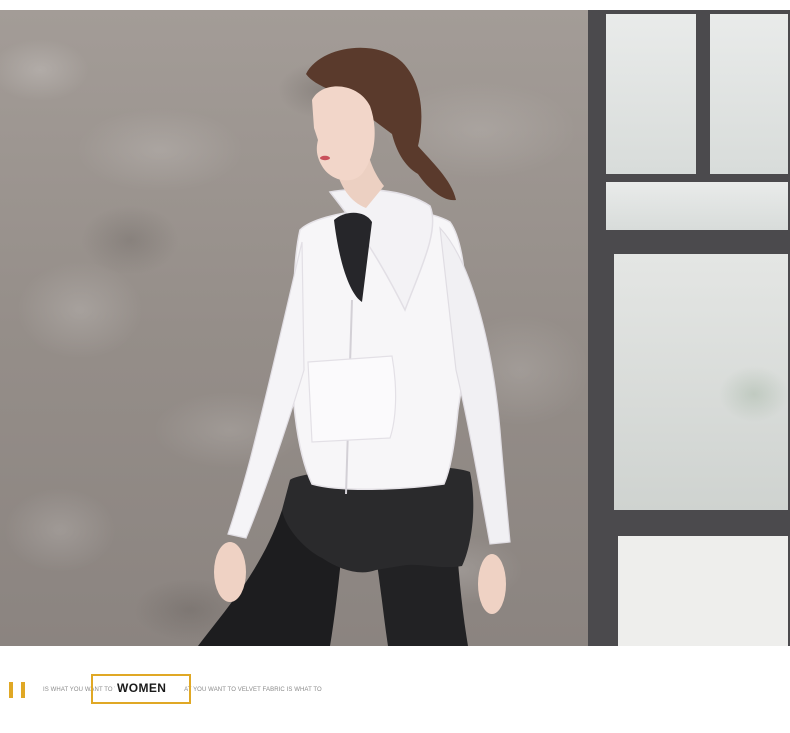 The width and height of the screenshot is (790, 733). What do you see at coordinates (19, 690) in the screenshot?
I see `accent-bars-icon` at bounding box center [19, 690].